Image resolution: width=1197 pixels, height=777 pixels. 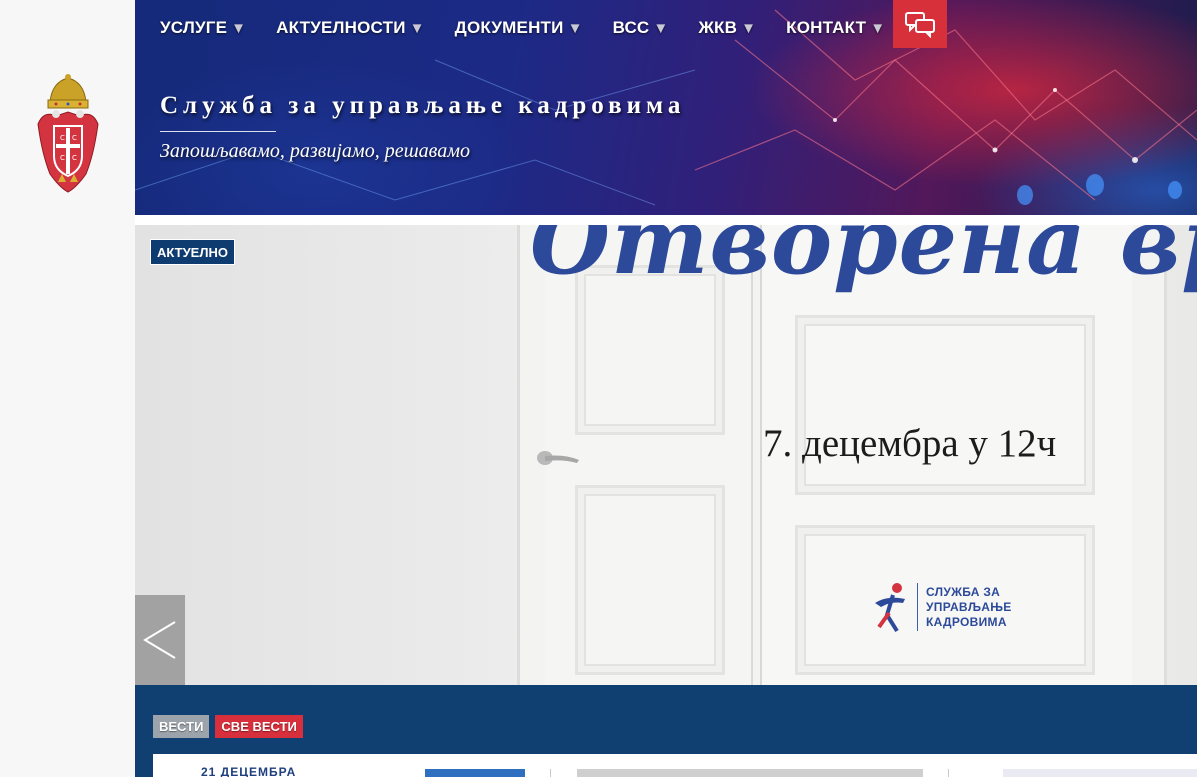 I want to click on chevron-left-icon, so click(x=159, y=640).